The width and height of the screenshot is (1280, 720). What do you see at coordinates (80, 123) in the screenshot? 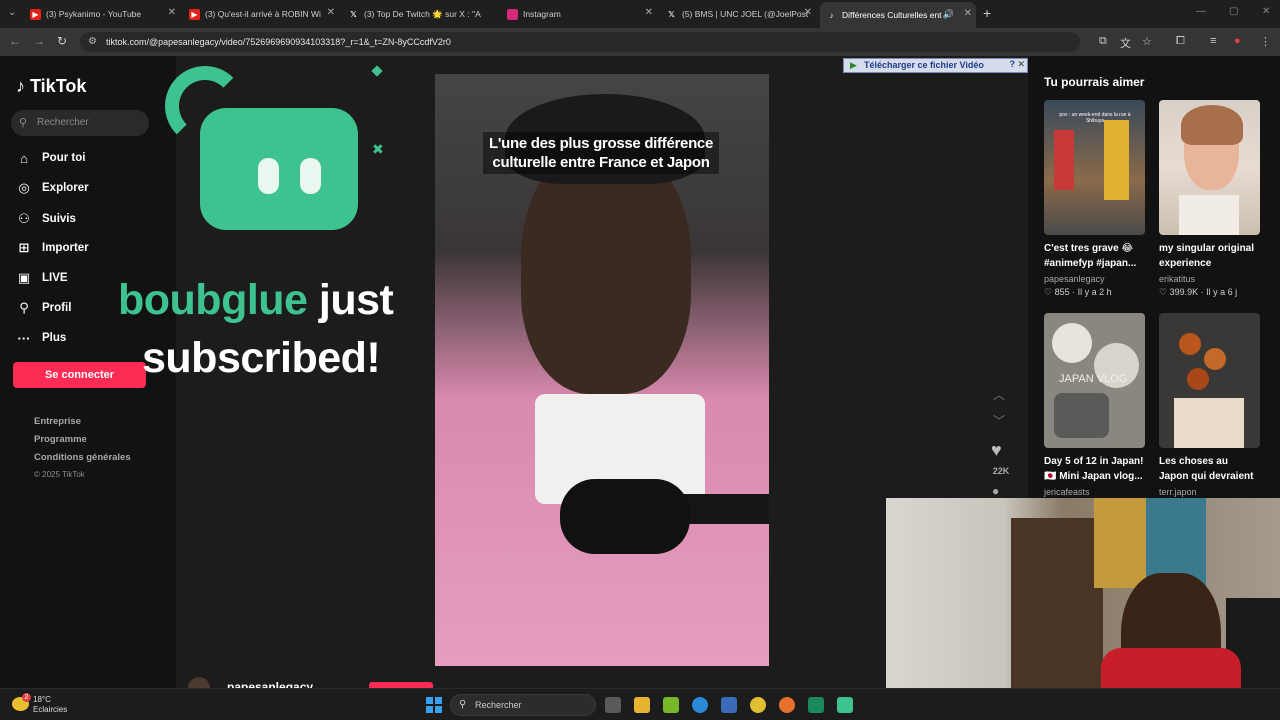
I see `search-input: ⚲ Rechercher` at bounding box center [80, 123].